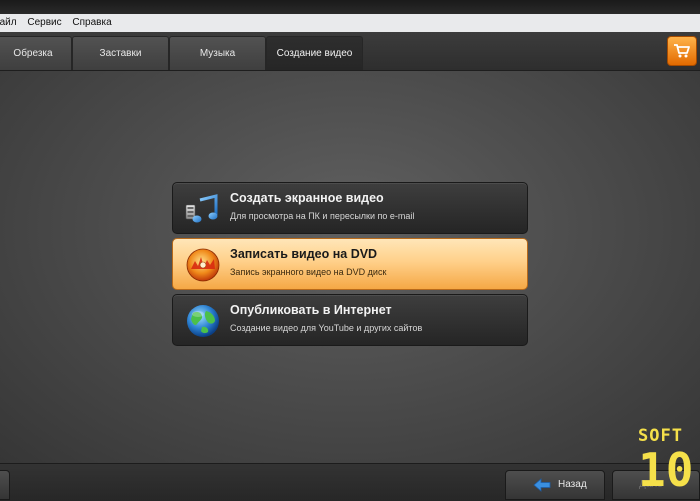  I want to click on globe-icon, so click(203, 321).